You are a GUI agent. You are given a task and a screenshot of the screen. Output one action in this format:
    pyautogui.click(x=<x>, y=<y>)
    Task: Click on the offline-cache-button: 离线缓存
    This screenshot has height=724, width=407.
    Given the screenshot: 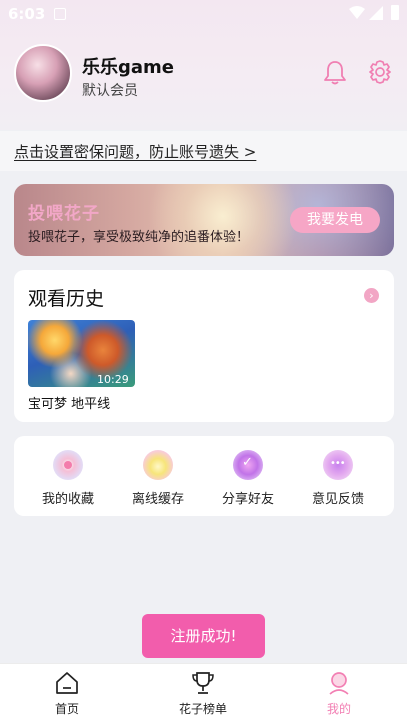 What is the action you would take?
    pyautogui.click(x=158, y=478)
    